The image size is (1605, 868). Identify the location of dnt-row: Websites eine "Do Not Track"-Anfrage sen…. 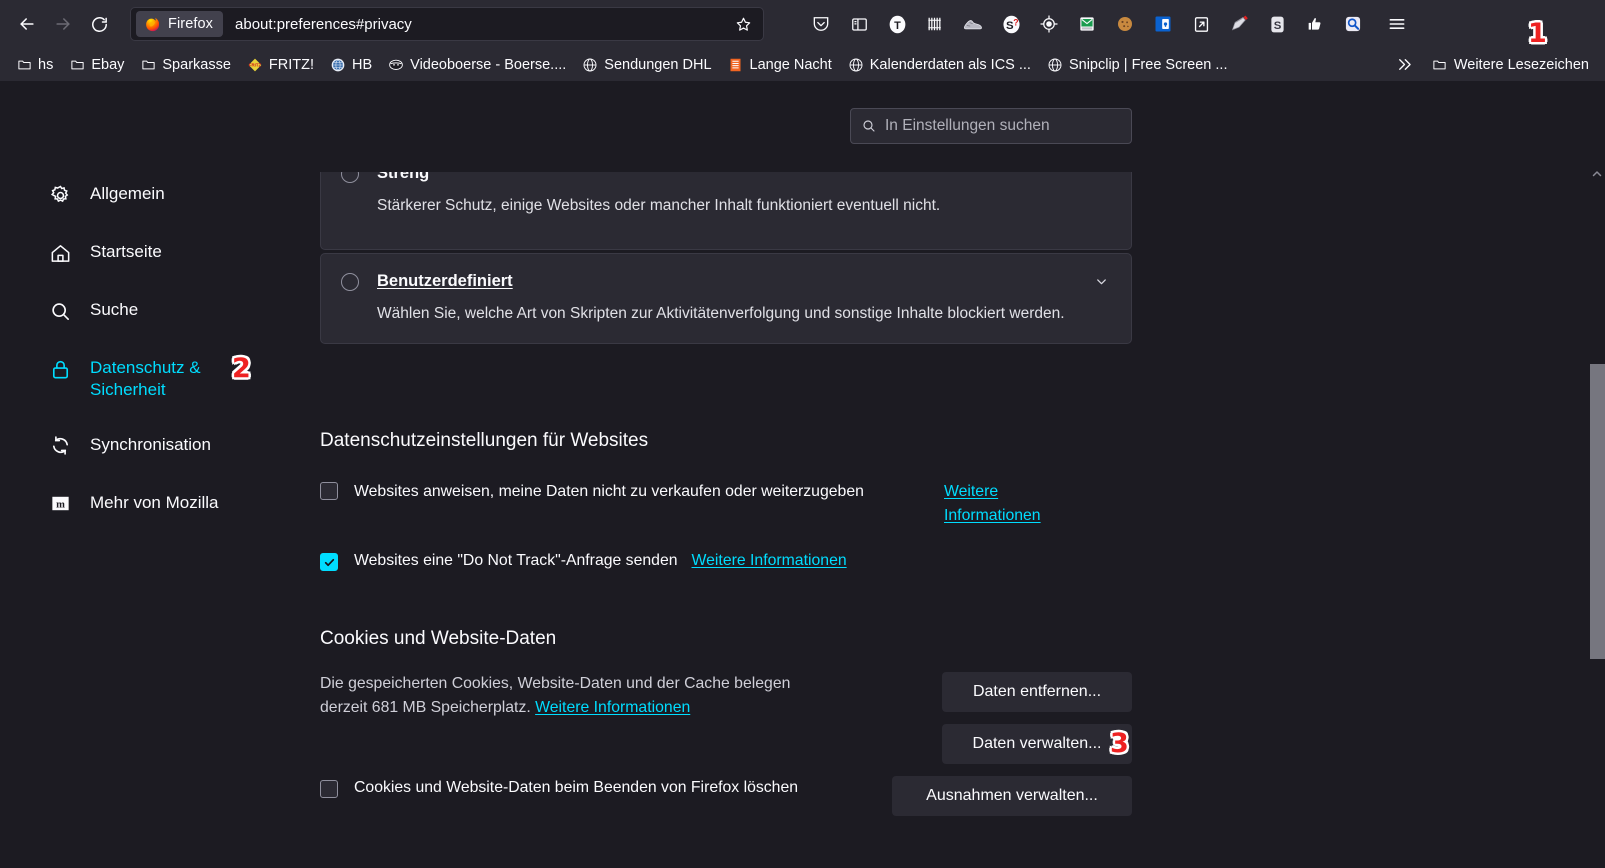
(726, 561).